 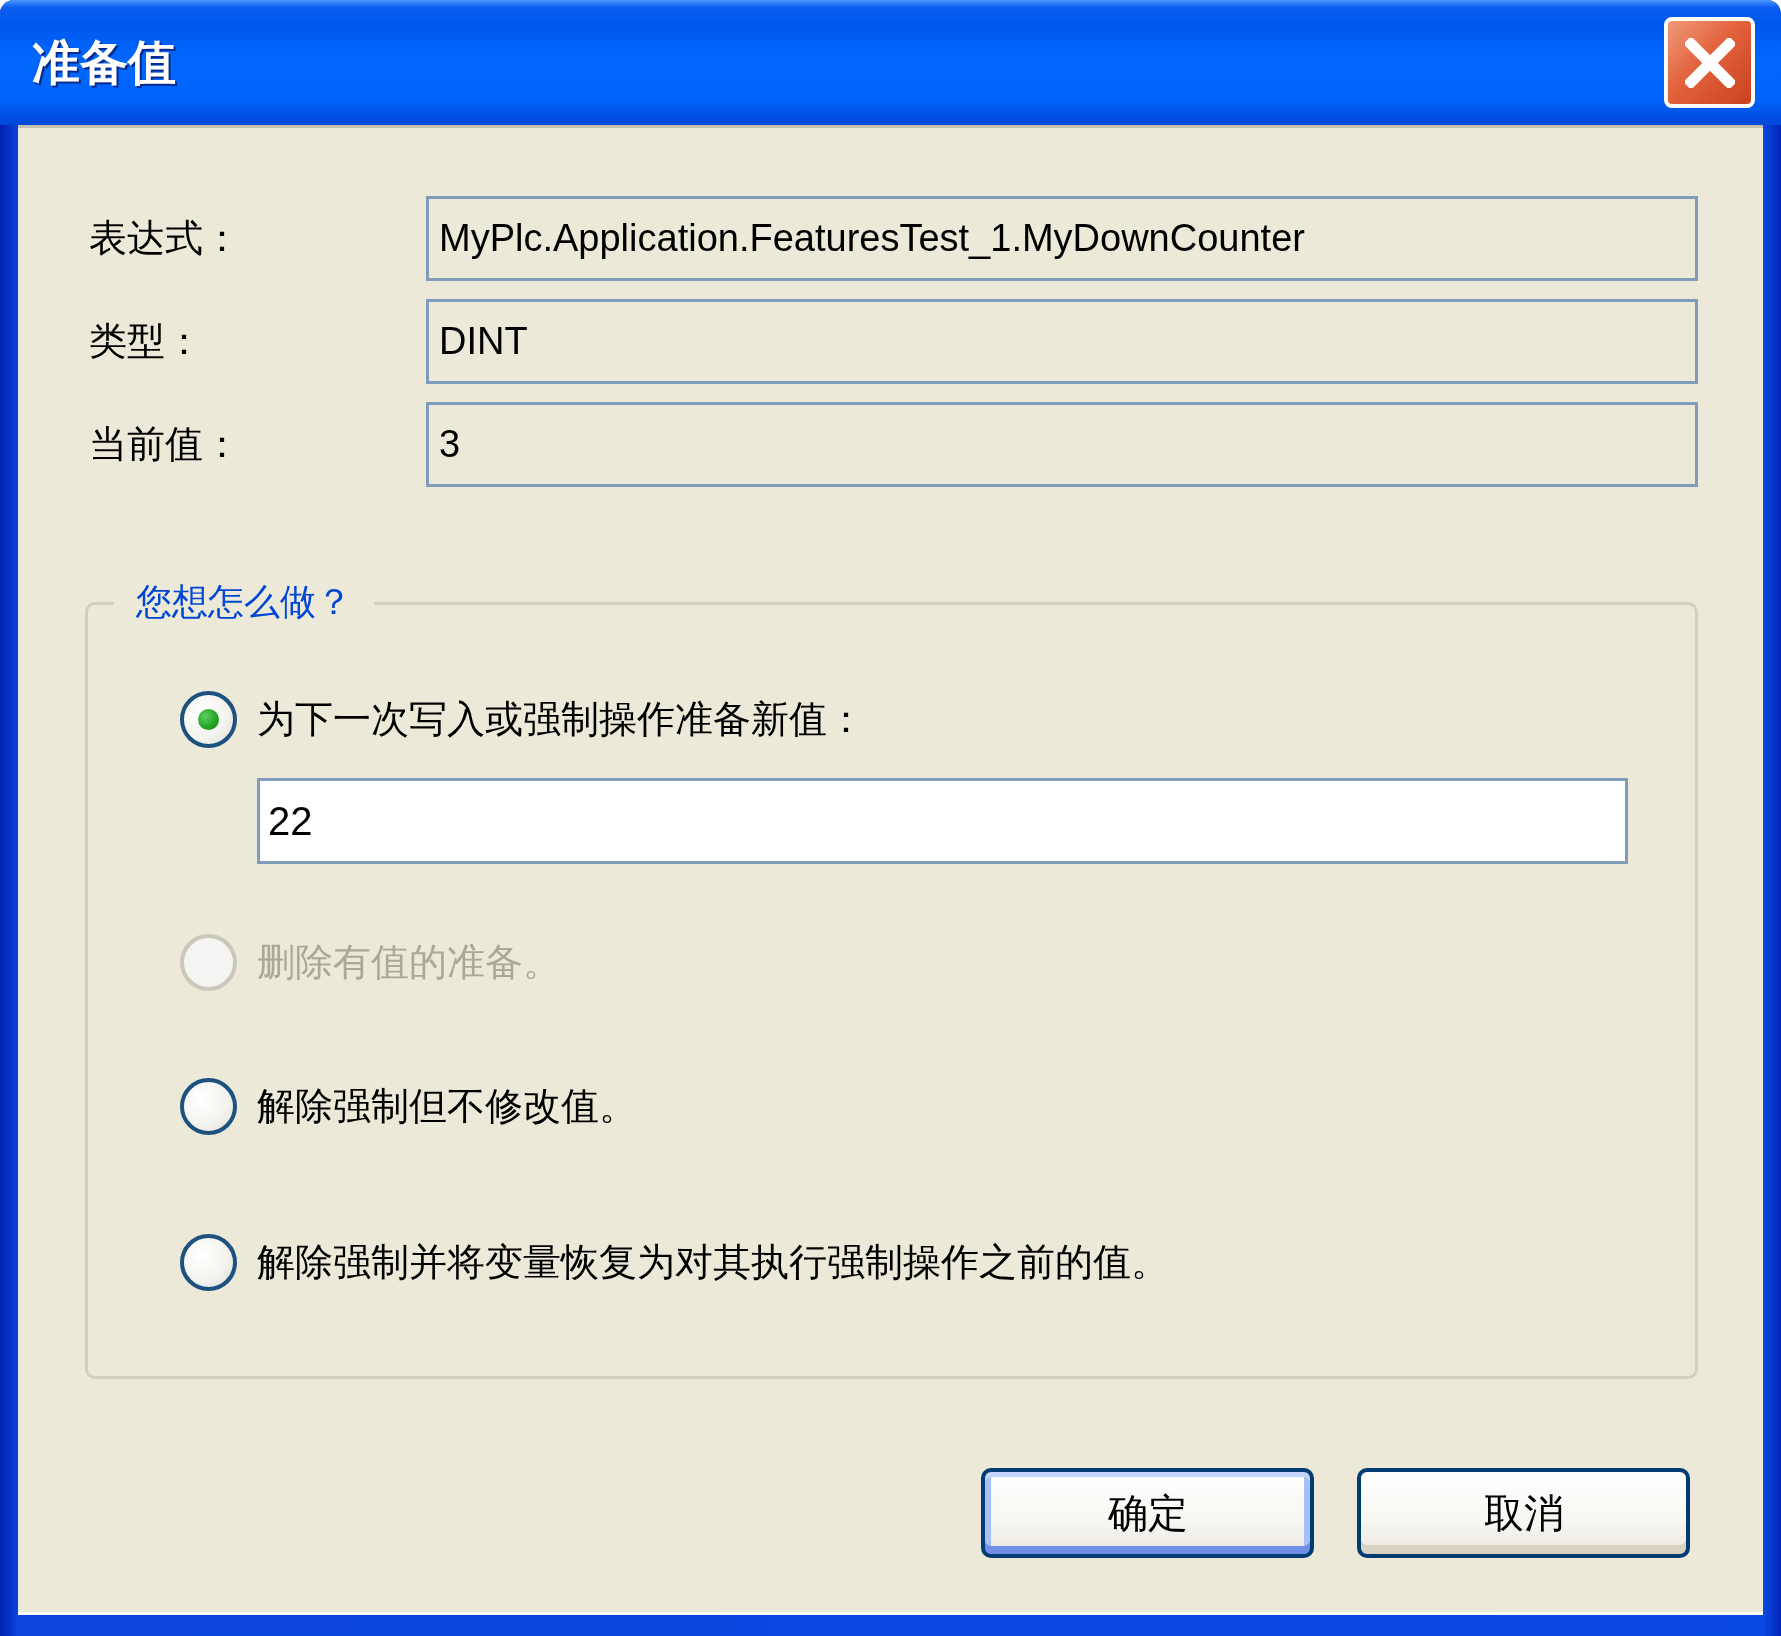 I want to click on close-button, so click(x=1709, y=62).